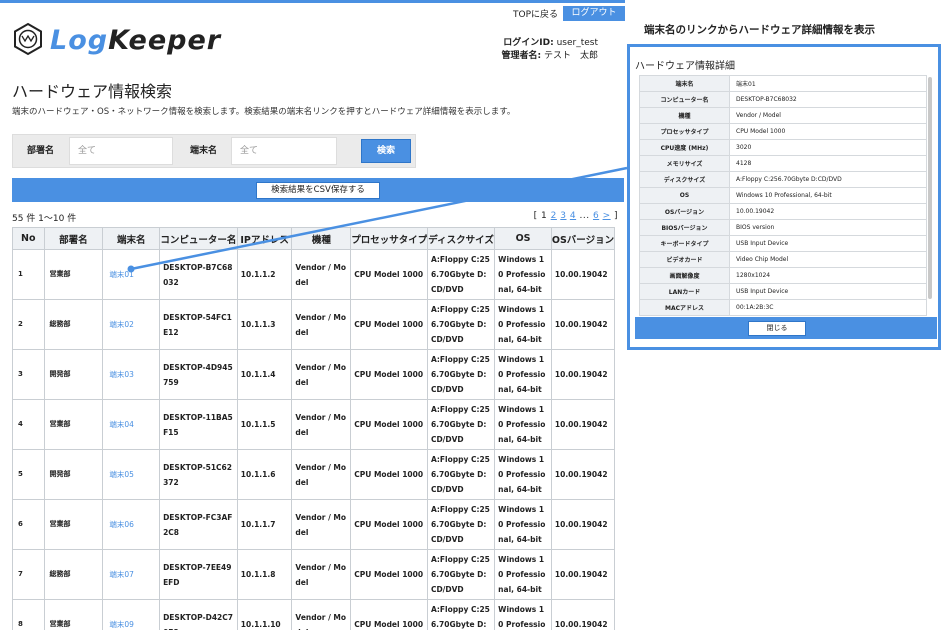  What do you see at coordinates (284, 151) in the screenshot?
I see `terminal-input: 全て` at bounding box center [284, 151].